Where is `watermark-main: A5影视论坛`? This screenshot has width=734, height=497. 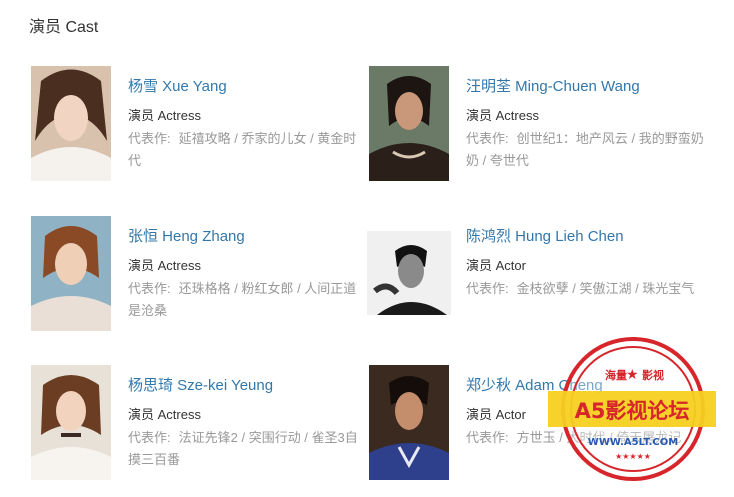
watermark-main: A5影视论坛 is located at coordinates (632, 411).